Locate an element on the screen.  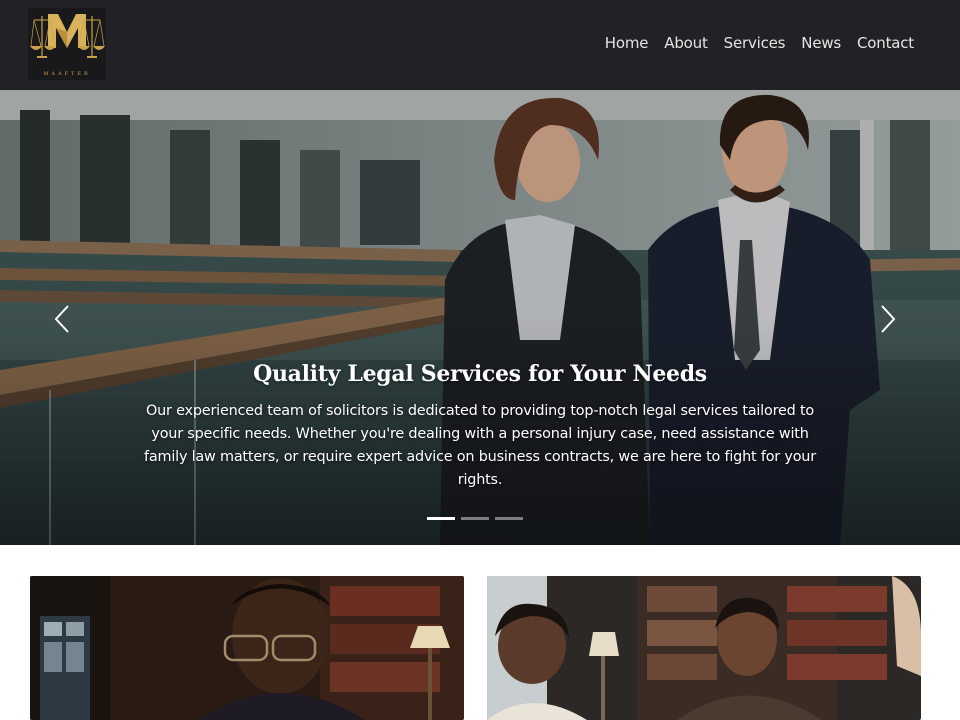
legal-team-meeting-photo is located at coordinates (704, 648).